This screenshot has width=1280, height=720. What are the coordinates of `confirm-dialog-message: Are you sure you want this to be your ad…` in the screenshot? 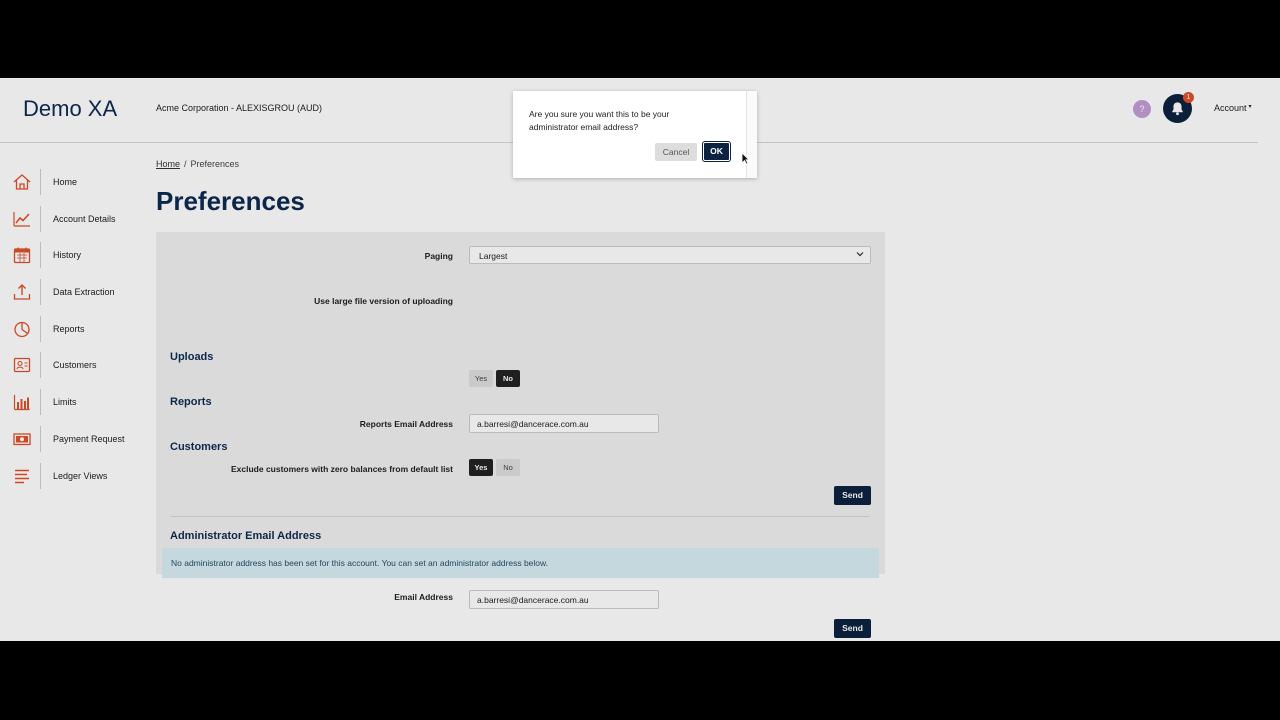 It's located at (599, 120).